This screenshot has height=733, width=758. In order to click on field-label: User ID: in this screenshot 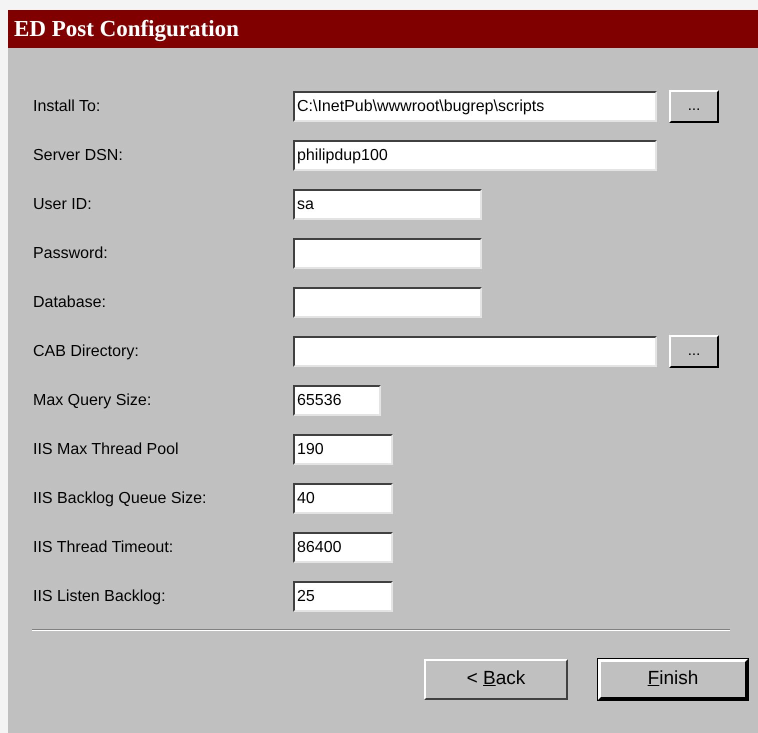, I will do `click(63, 204)`.